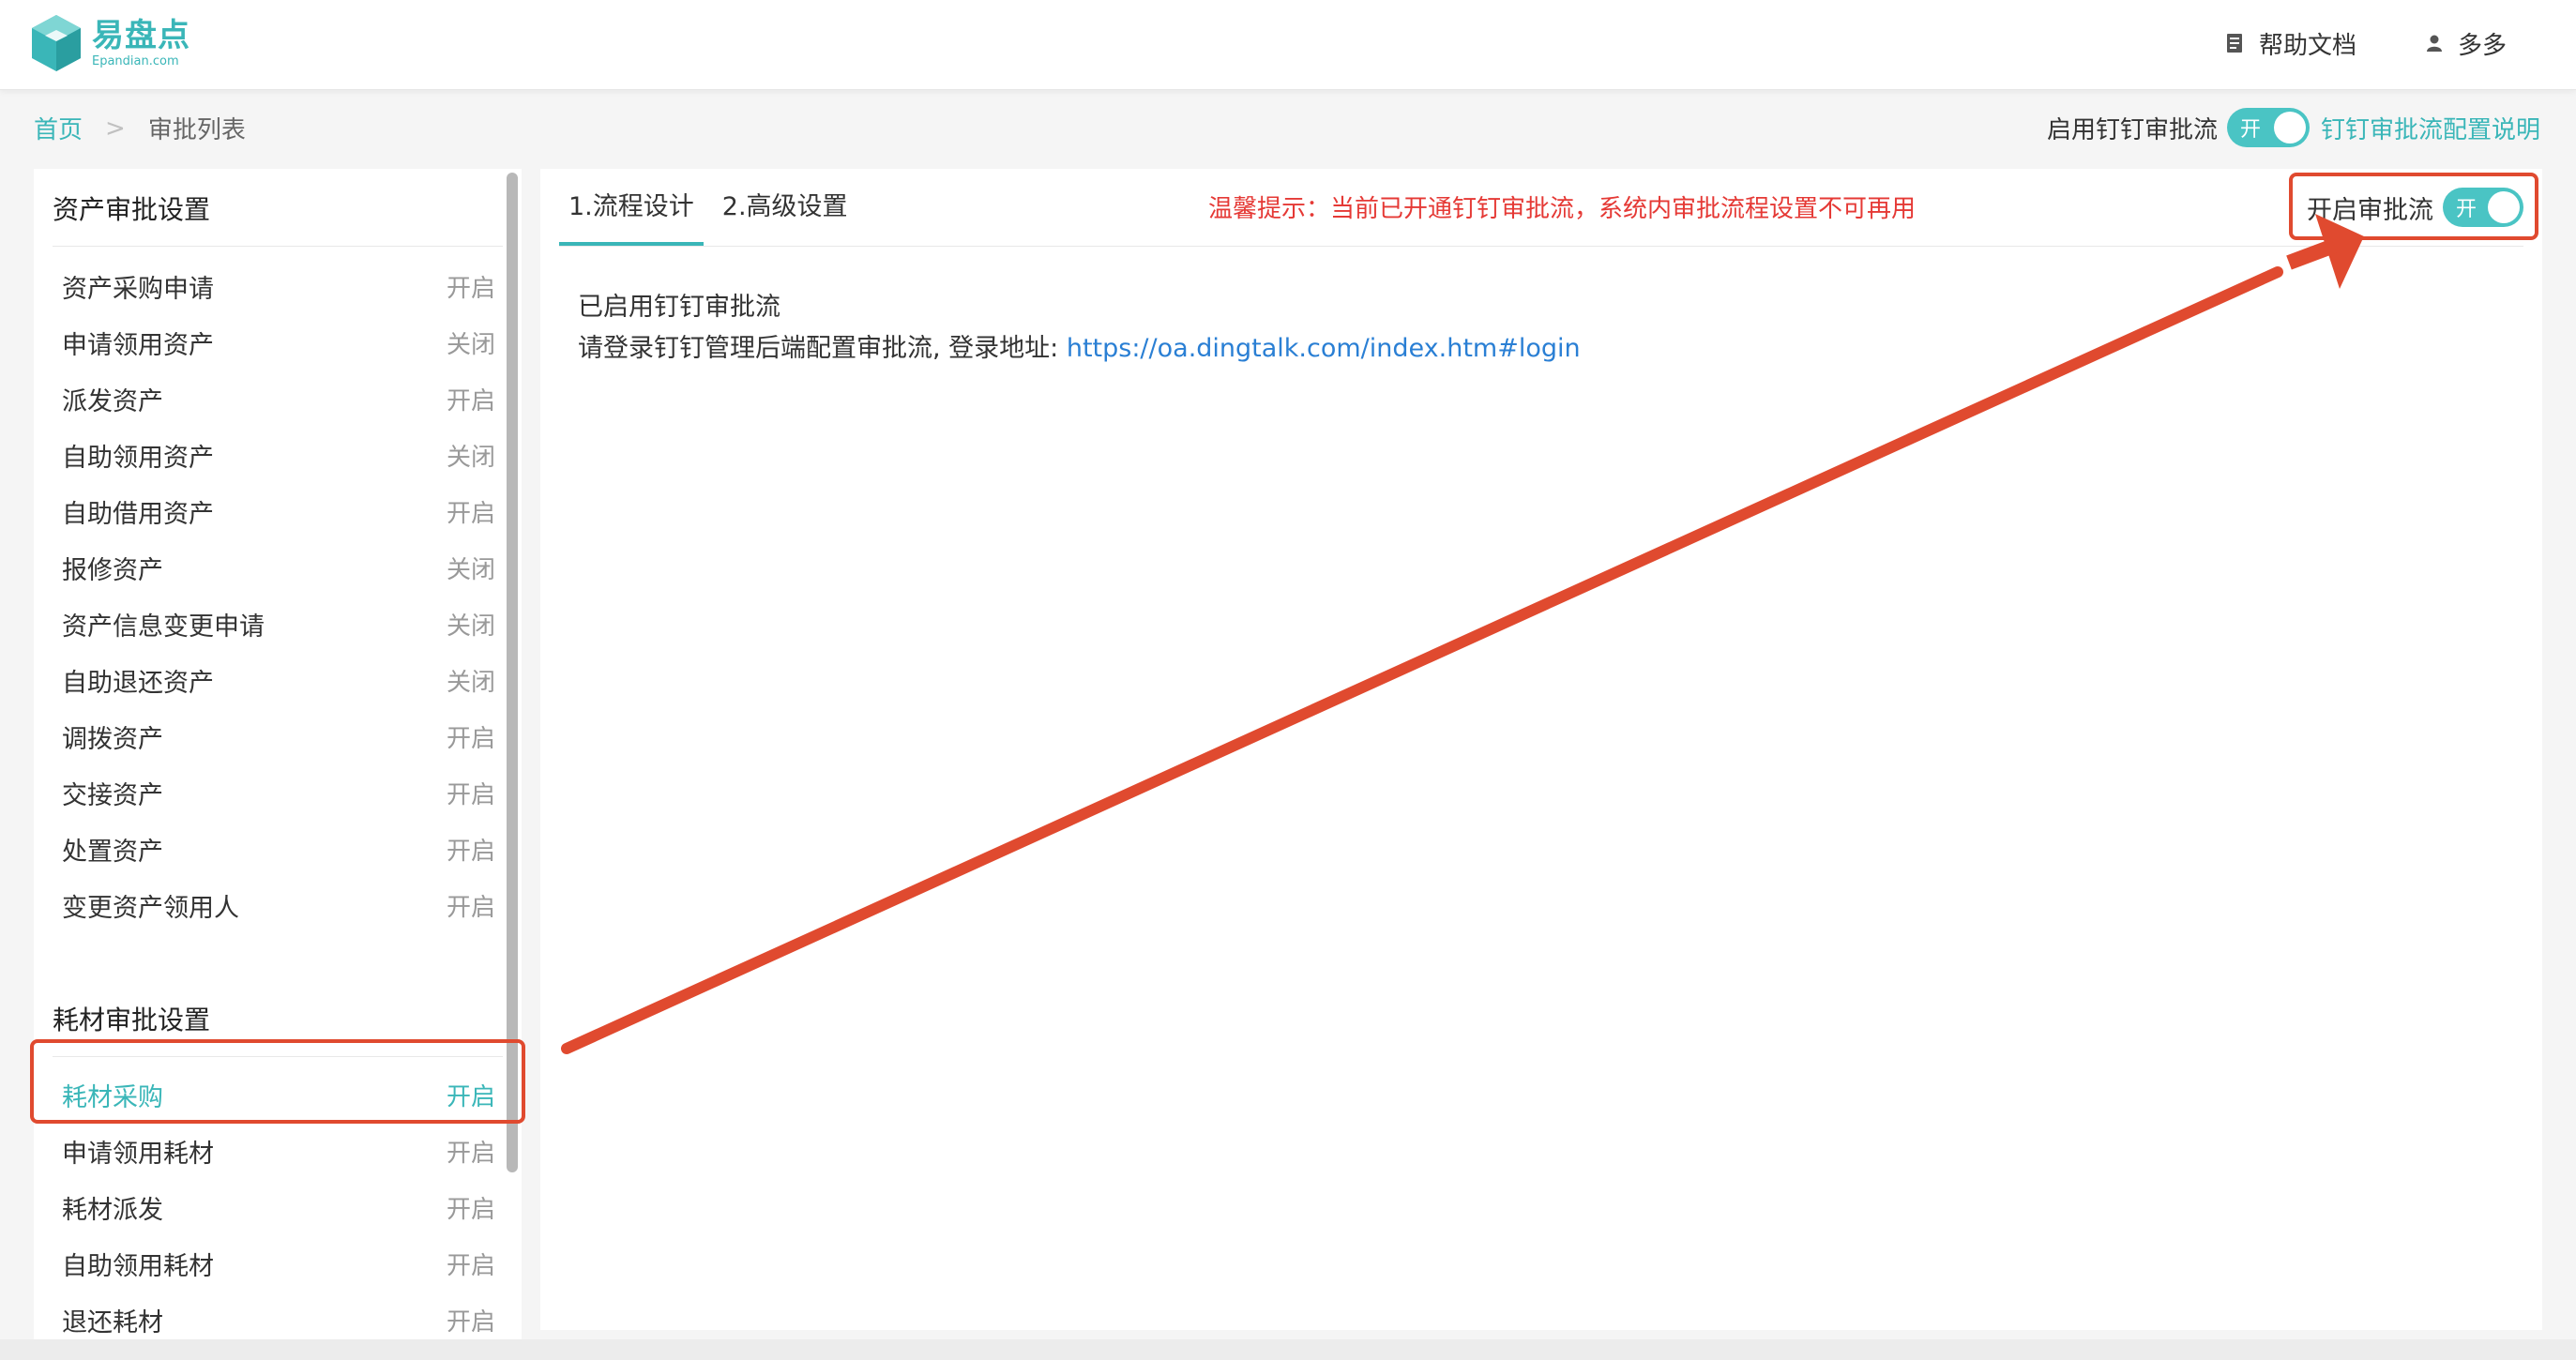 This screenshot has height=1360, width=2576. I want to click on item-name: 报修资产, so click(112, 570).